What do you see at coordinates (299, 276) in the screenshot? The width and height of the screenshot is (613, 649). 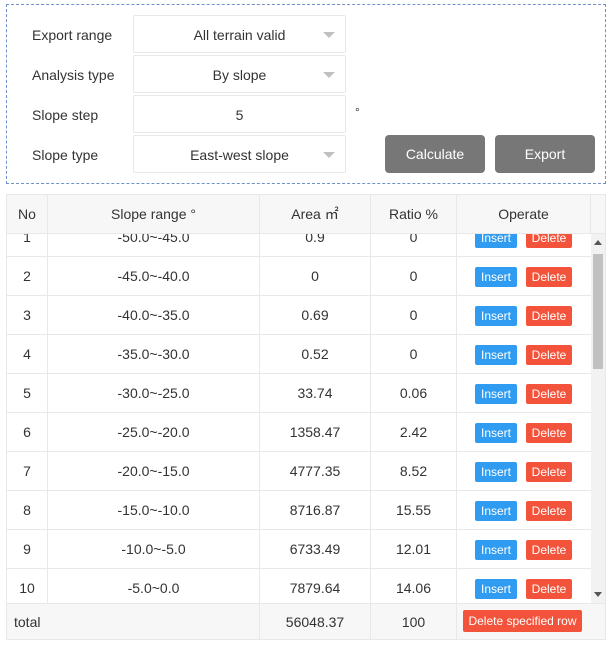 I see `table-row: 2 -45.0~-40.0 0 0 Insert Delete` at bounding box center [299, 276].